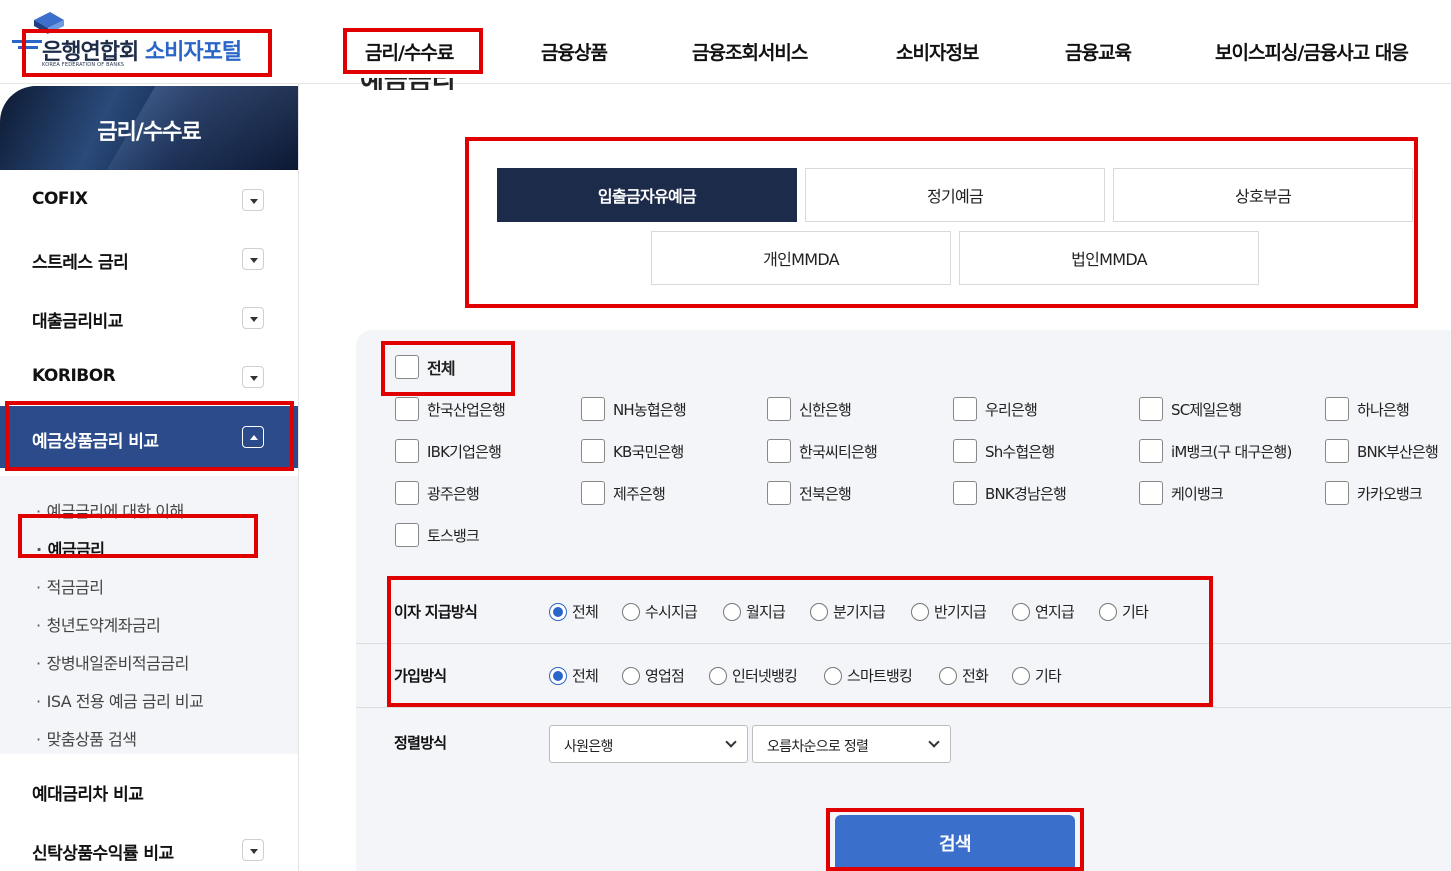  What do you see at coordinates (1374, 493) in the screenshot?
I see `checkbox-bank: 카카오뱅크` at bounding box center [1374, 493].